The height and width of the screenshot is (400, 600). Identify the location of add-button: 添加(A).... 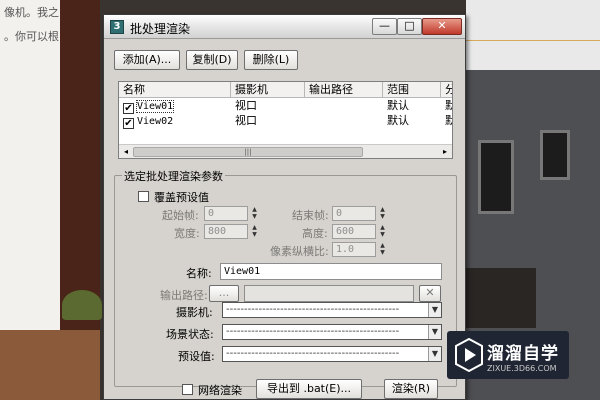
(147, 60).